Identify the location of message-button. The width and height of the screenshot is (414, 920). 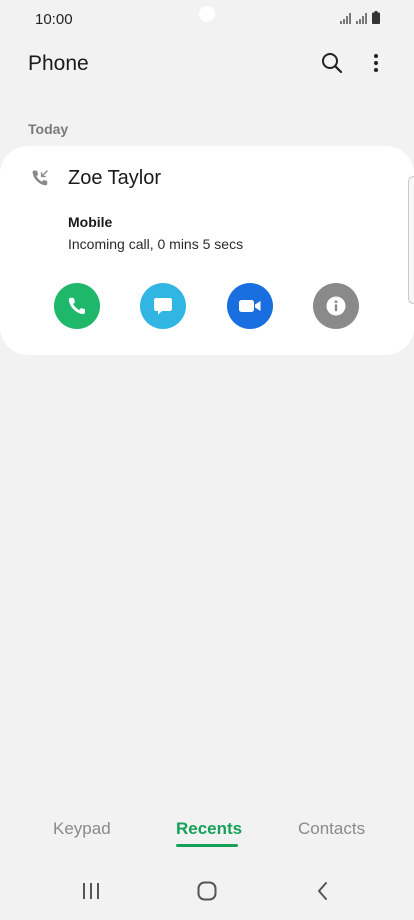
(163, 306).